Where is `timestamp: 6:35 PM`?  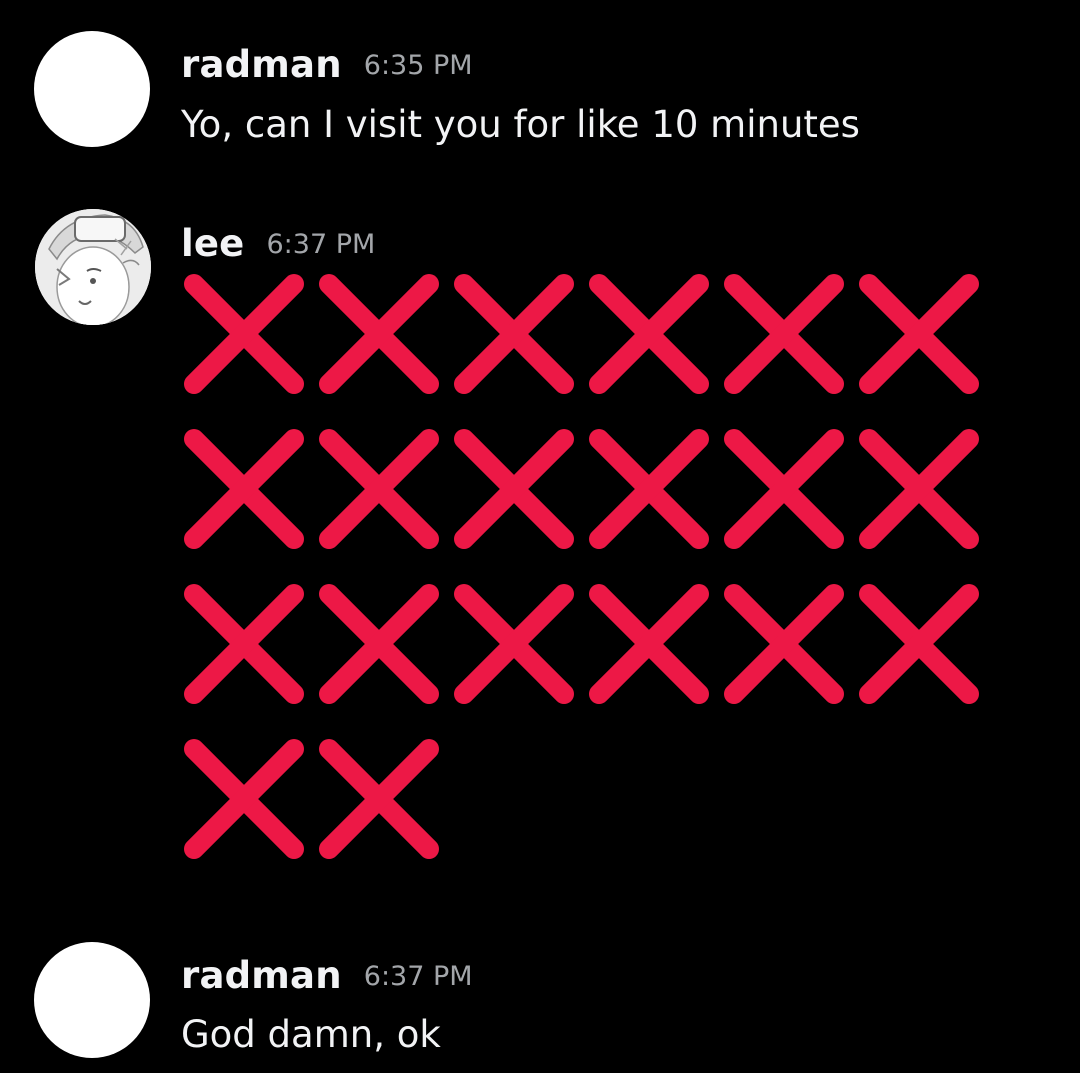 timestamp: 6:35 PM is located at coordinates (418, 65).